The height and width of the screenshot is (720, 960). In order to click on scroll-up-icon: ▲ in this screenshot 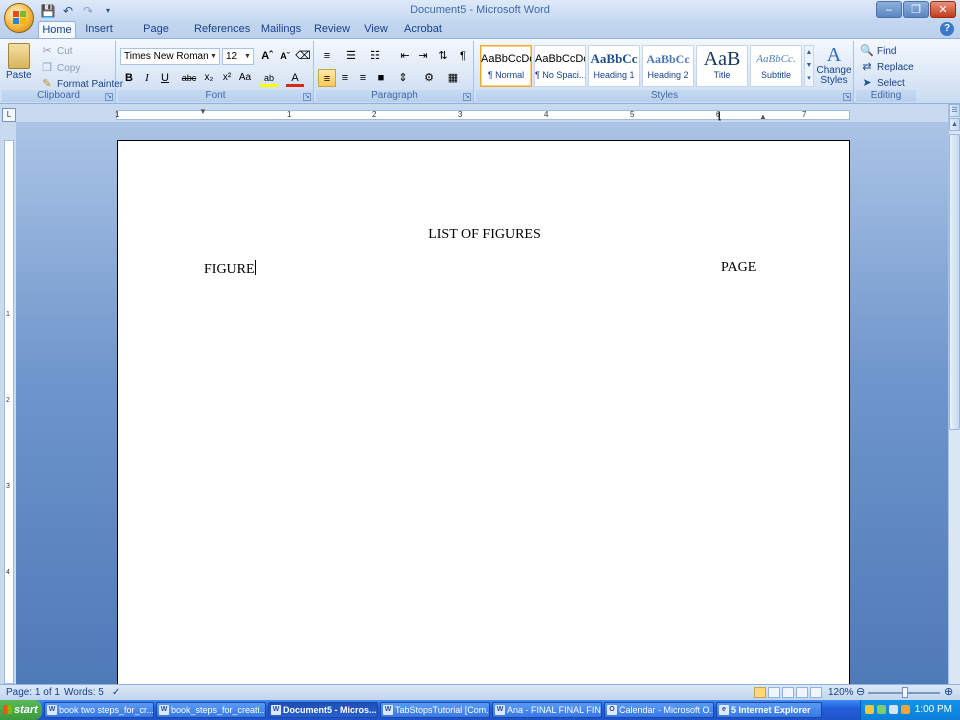, I will do `click(954, 124)`.